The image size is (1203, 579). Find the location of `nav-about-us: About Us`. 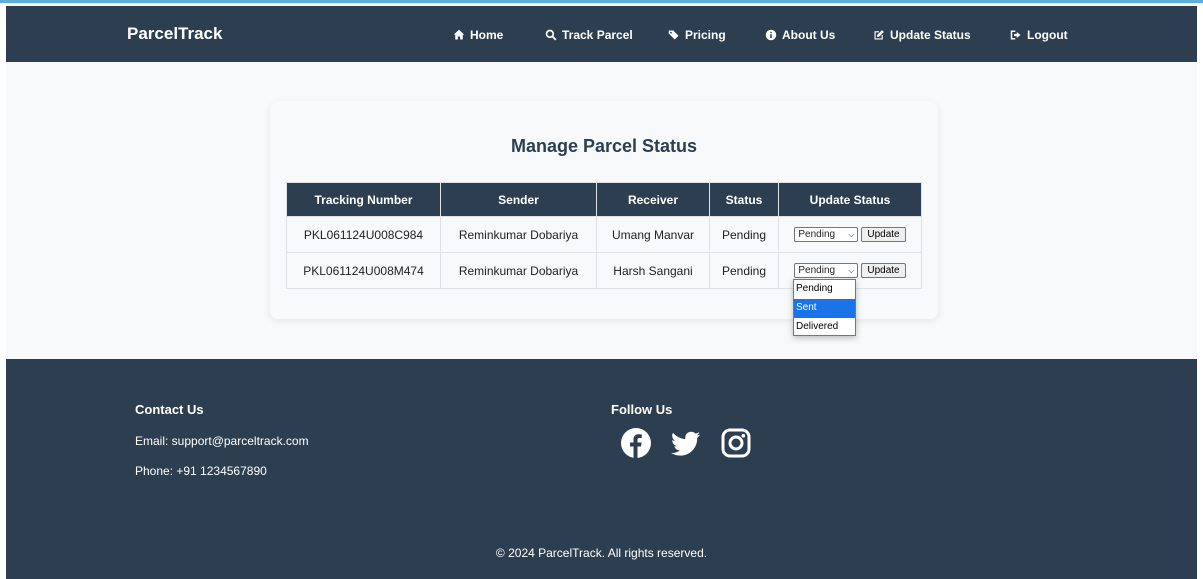

nav-about-us: About Us is located at coordinates (800, 35).